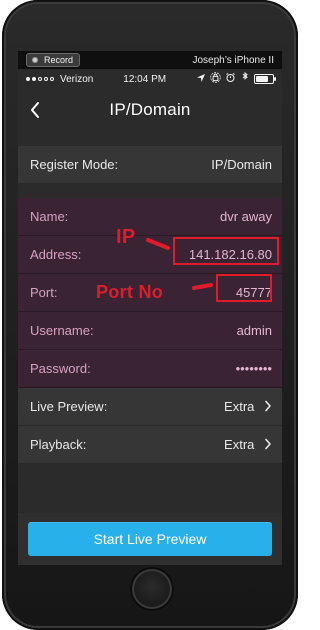 This screenshot has height=630, width=320. I want to click on password-row: Password: ••••••••, so click(150, 369).